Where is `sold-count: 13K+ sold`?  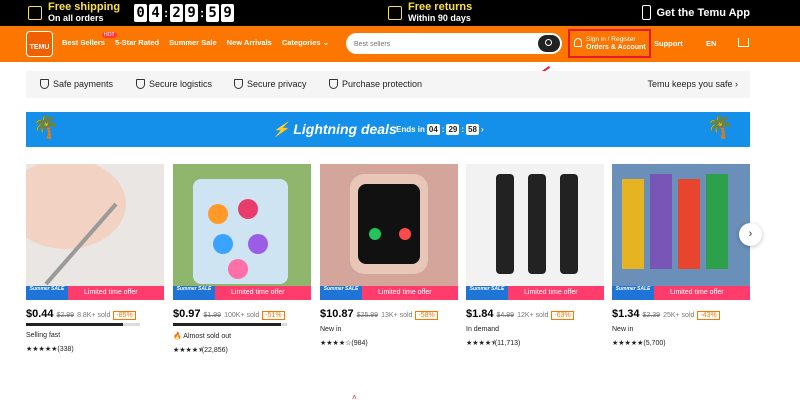
sold-count: 13K+ sold is located at coordinates (397, 315).